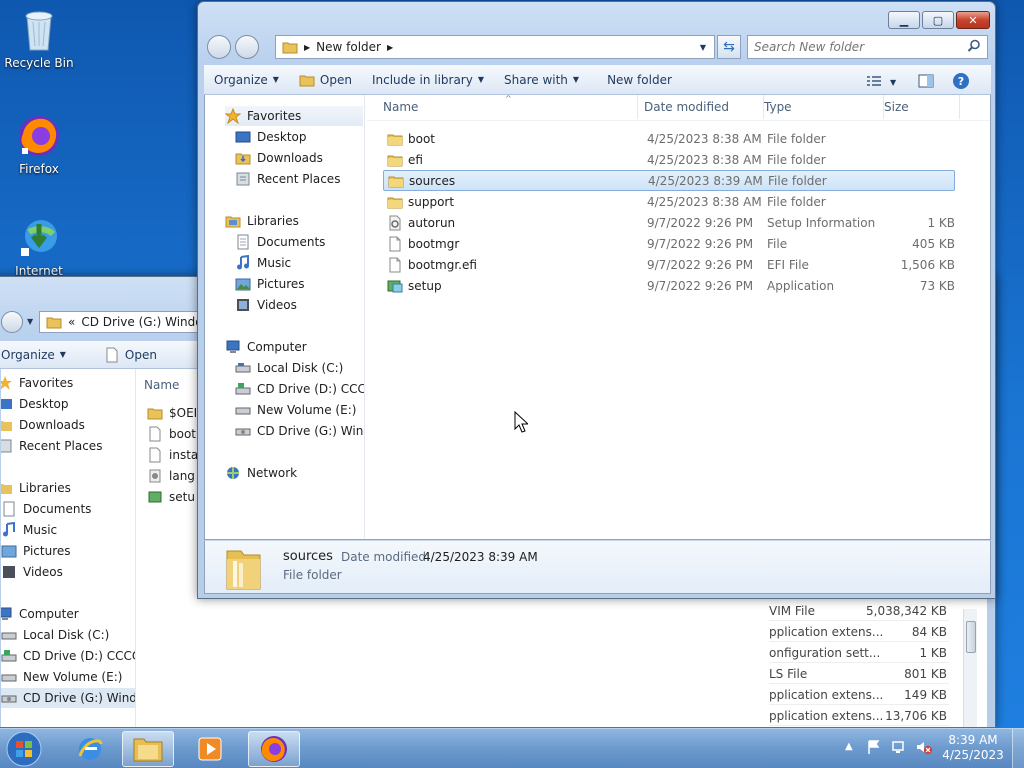 This screenshot has width=1024, height=768. Describe the element at coordinates (859, 632) in the screenshot. I see `back-file-detail-row: pplication extens... 84 KB` at that location.